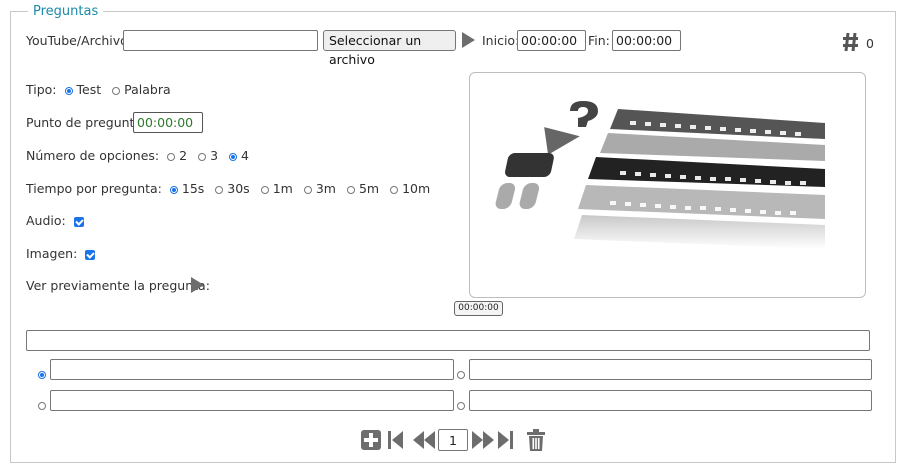 Image resolution: width=905 pixels, height=472 pixels. What do you see at coordinates (86, 122) in the screenshot?
I see `point-label: Punto de pregunta:` at bounding box center [86, 122].